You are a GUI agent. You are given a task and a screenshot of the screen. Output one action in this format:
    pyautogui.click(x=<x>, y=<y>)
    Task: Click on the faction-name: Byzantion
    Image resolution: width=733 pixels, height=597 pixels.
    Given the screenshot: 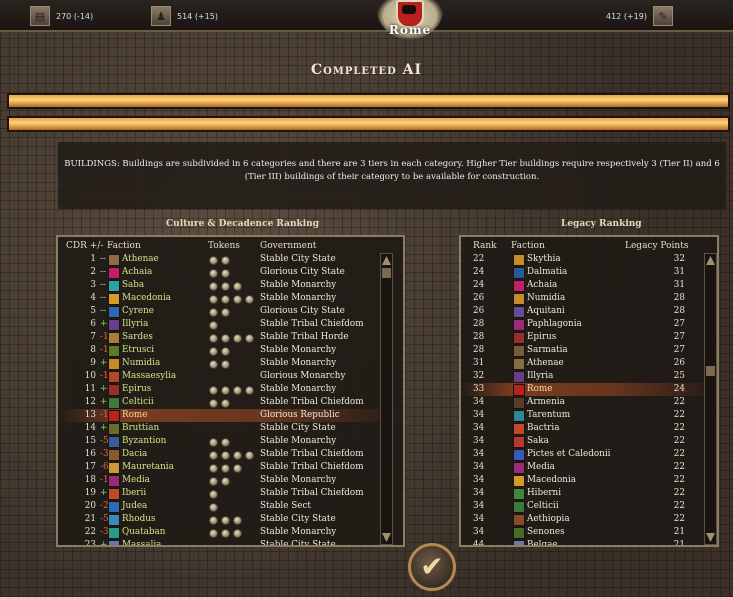 What is the action you would take?
    pyautogui.click(x=144, y=441)
    